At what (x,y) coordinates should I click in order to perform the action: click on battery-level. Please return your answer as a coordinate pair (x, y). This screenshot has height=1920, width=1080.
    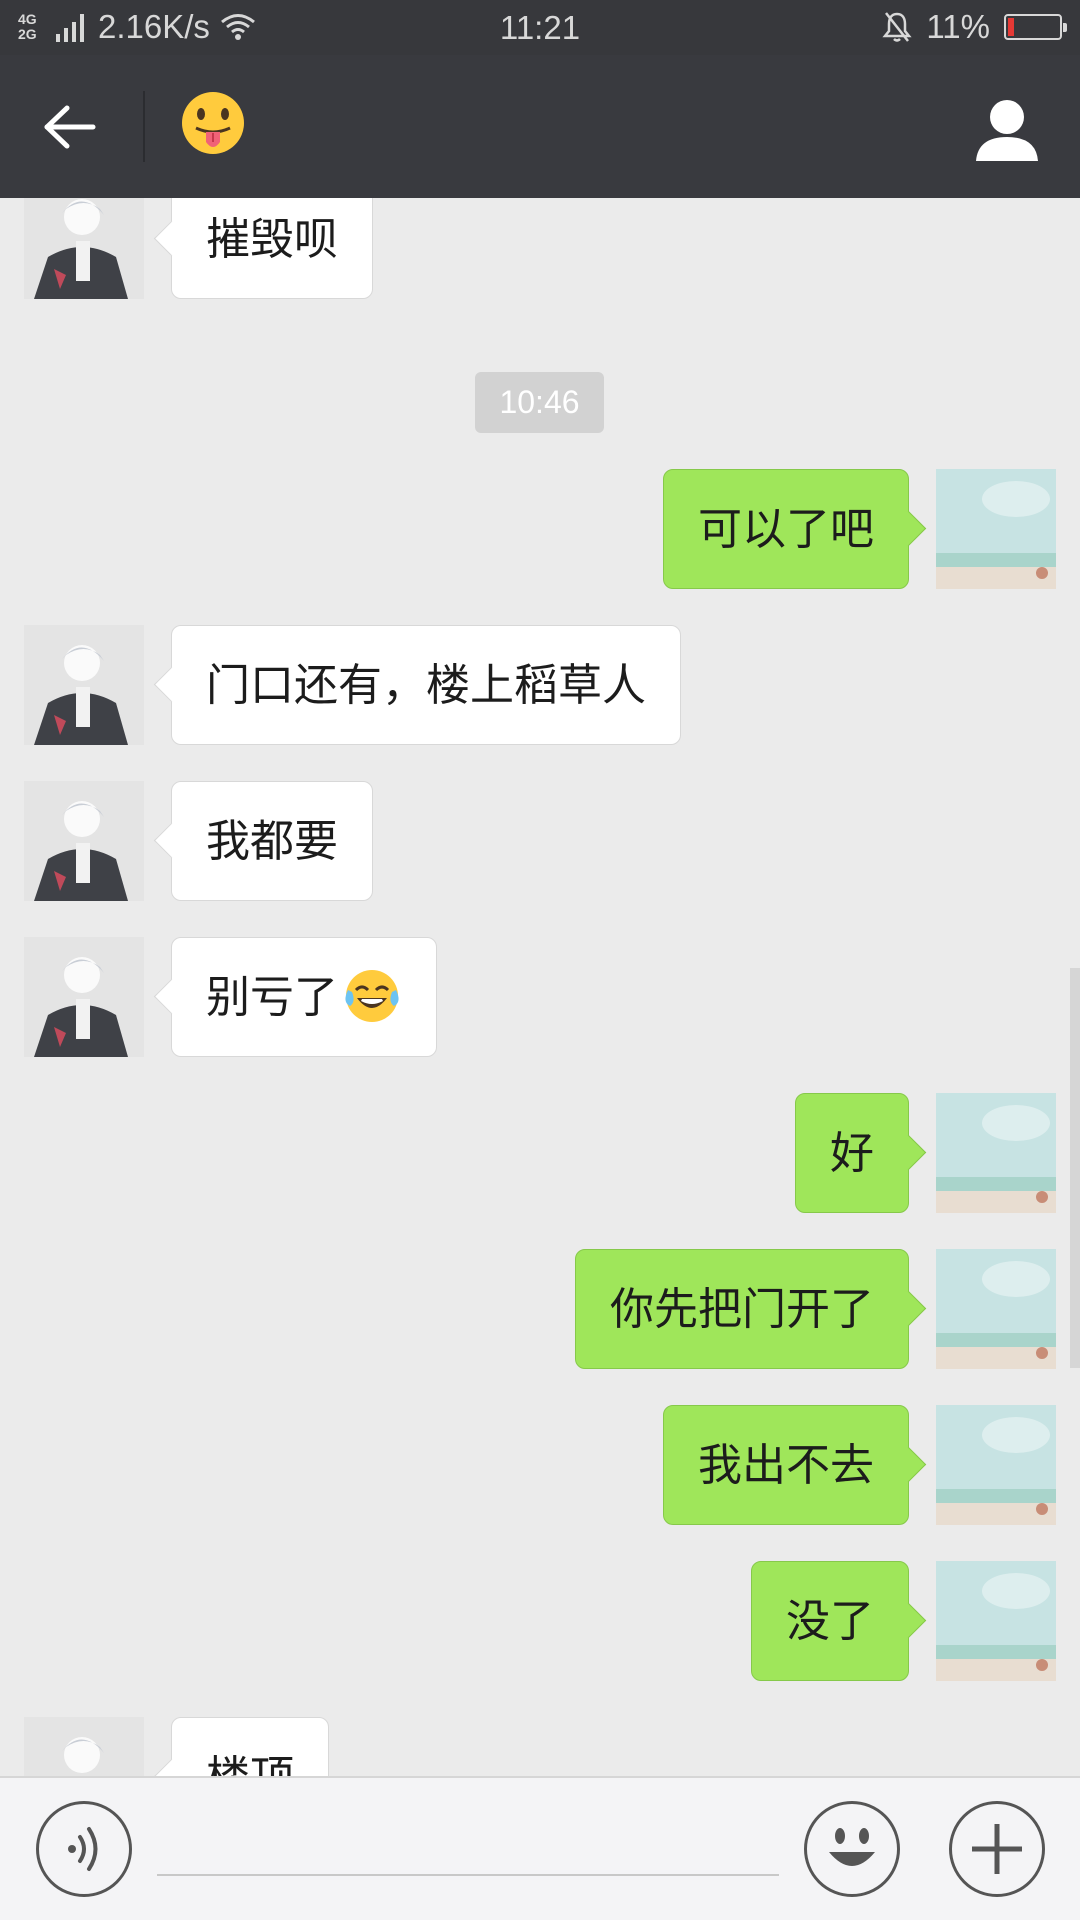
    Looking at the image, I should click on (1011, 27).